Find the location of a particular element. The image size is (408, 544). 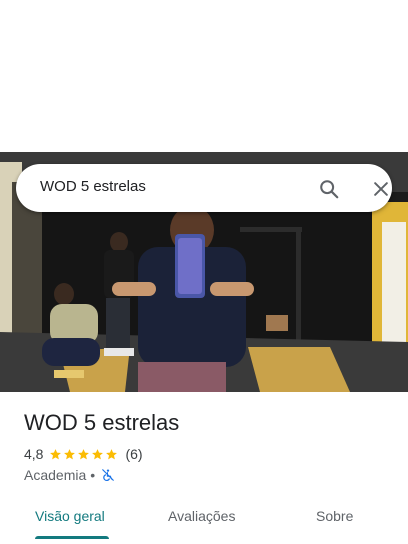

place-category: Academia is located at coordinates (55, 475).